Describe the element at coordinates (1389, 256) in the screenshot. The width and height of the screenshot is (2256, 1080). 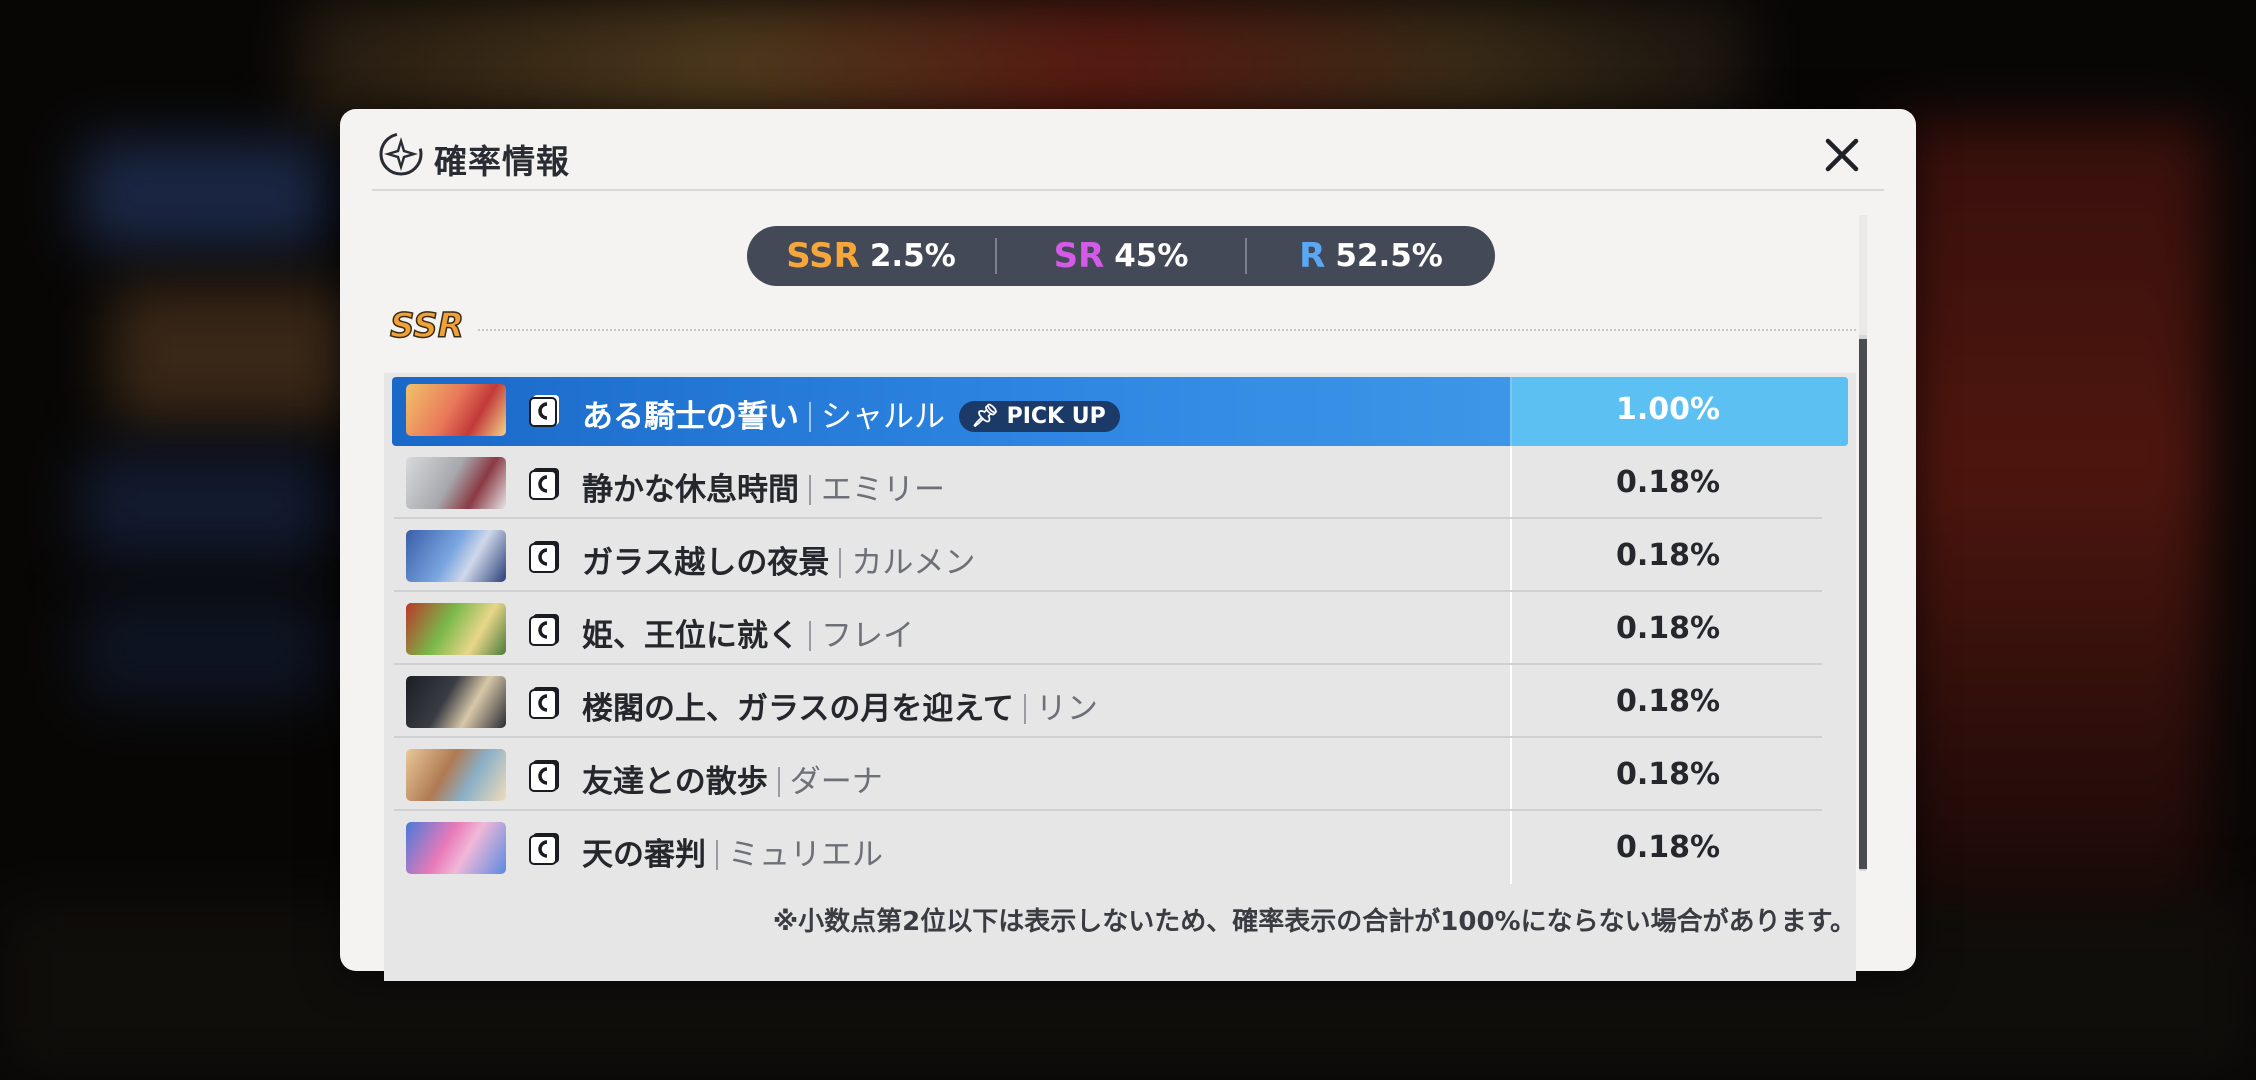
I see `rate-value: 52.5%` at that location.